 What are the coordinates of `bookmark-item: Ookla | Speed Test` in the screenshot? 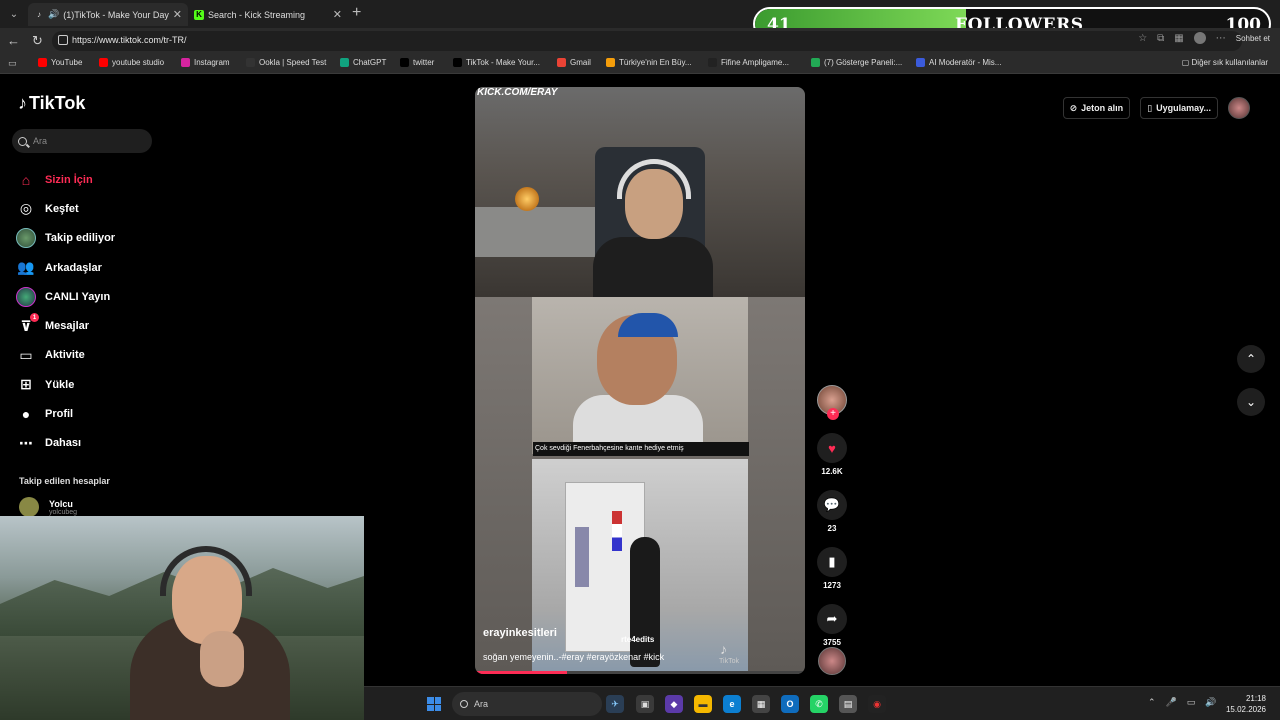 It's located at (286, 62).